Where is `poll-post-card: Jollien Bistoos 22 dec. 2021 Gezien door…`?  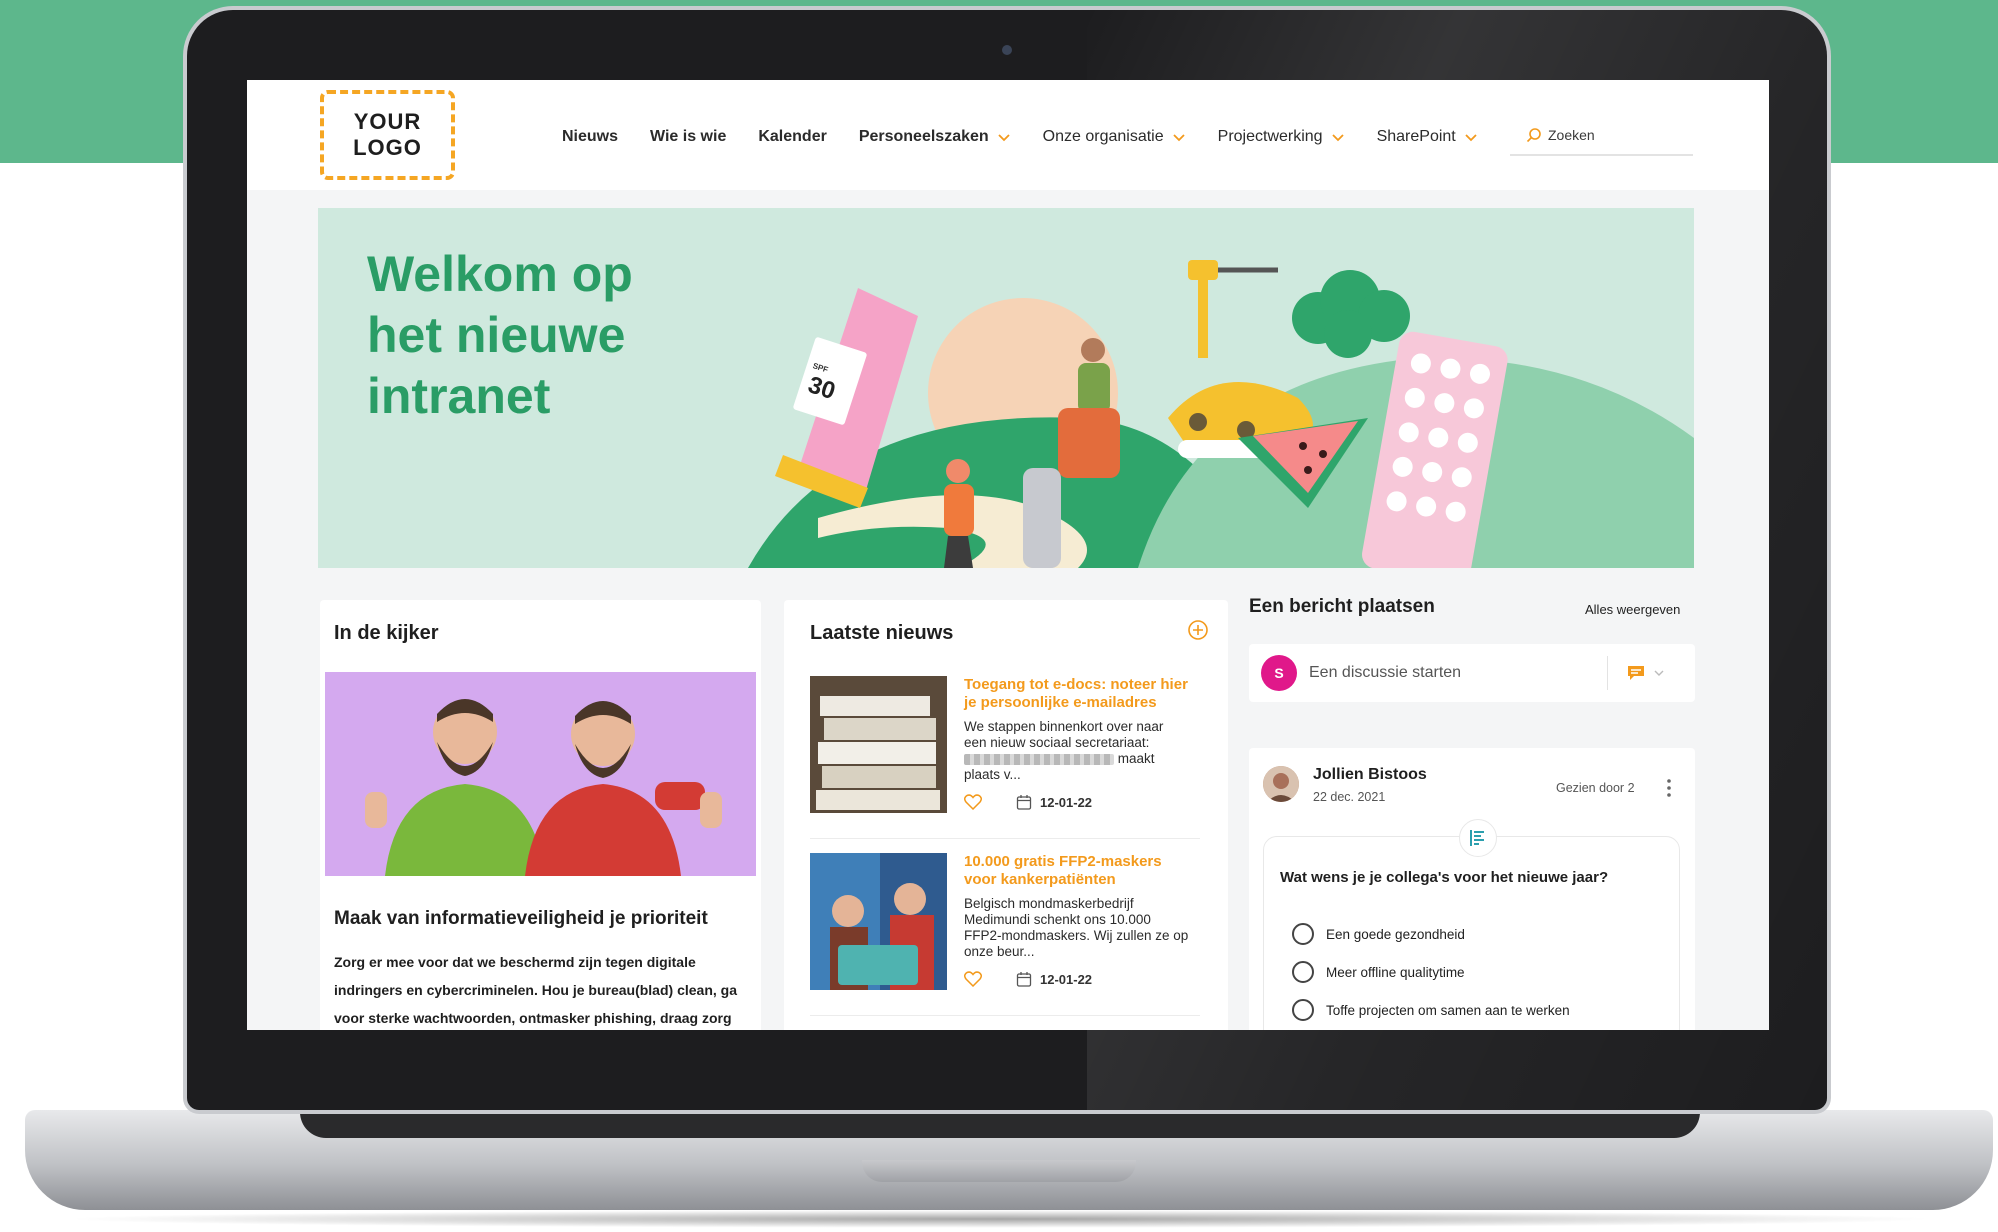
poll-post-card: Jollien Bistoos 22 dec. 2021 Gezien door… is located at coordinates (1472, 889).